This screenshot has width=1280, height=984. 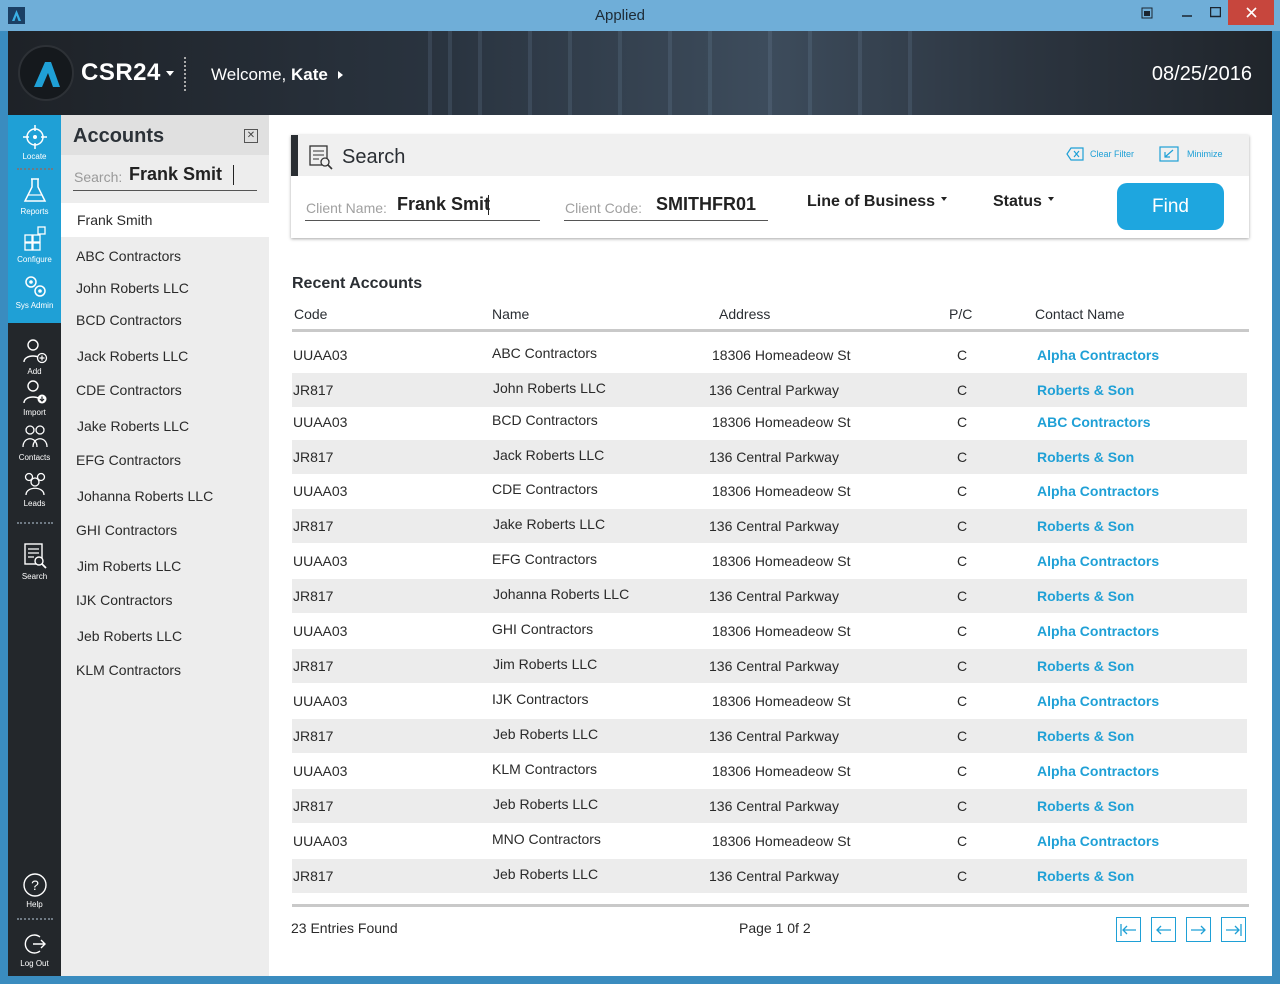 What do you see at coordinates (1147, 12) in the screenshot?
I see `restore-layout-icon` at bounding box center [1147, 12].